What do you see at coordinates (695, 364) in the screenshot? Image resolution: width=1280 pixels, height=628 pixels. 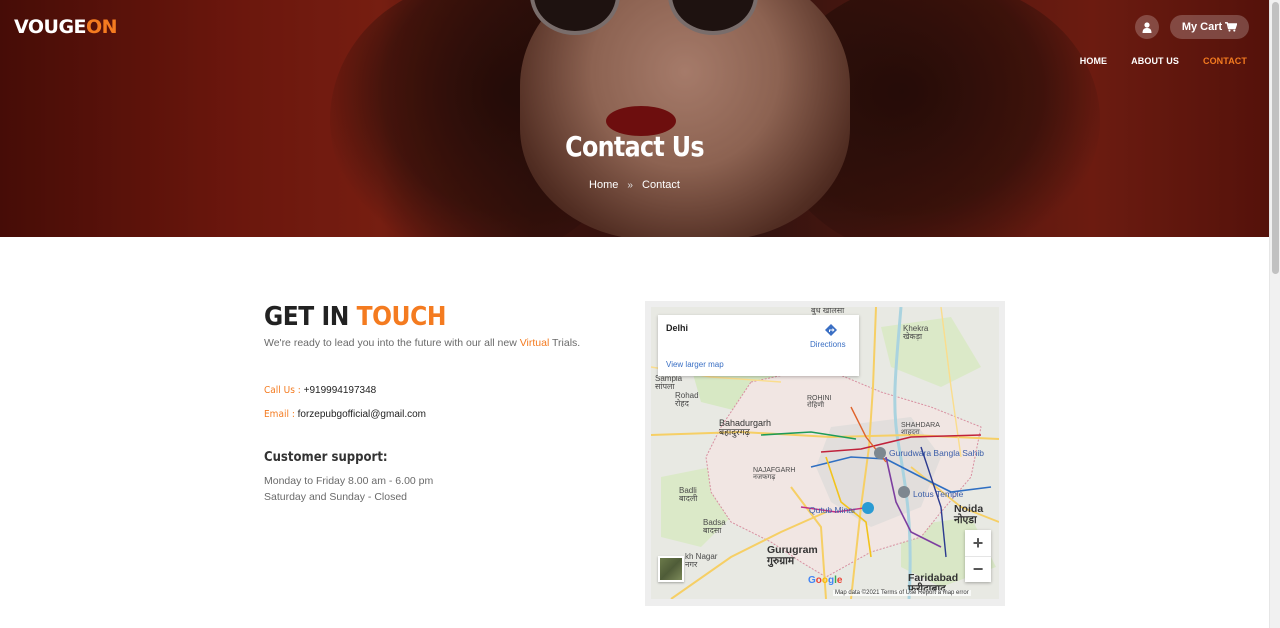 I see `view-larger-map-link: View larger map` at bounding box center [695, 364].